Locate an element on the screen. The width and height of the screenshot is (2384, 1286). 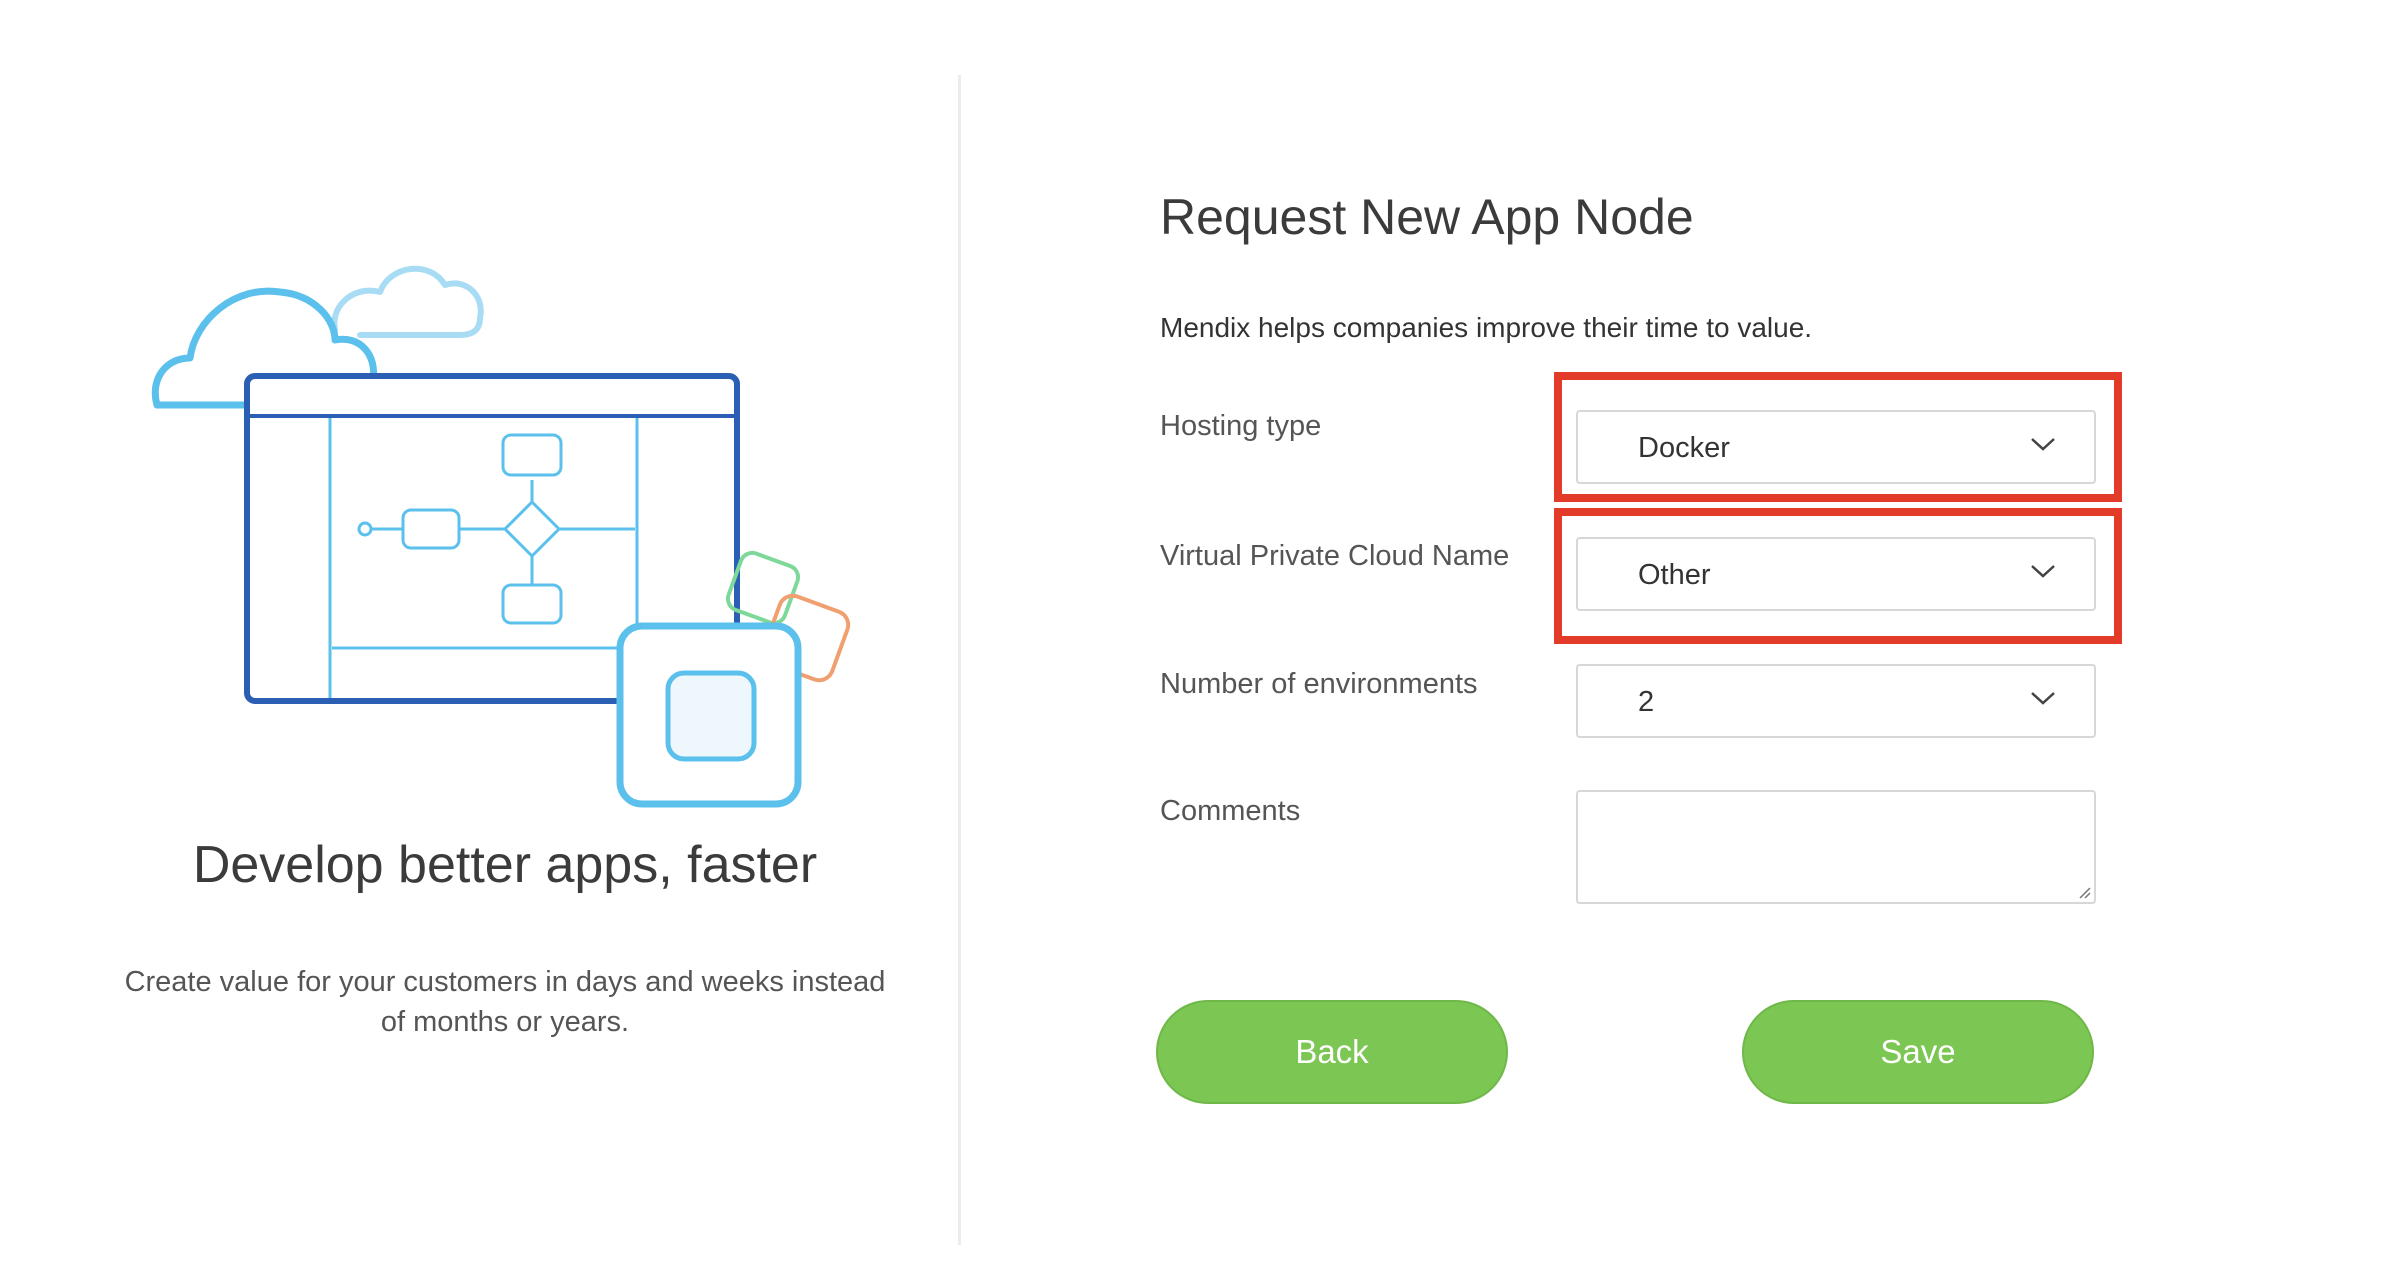
highlight-box-vpc is located at coordinates (1838, 576).